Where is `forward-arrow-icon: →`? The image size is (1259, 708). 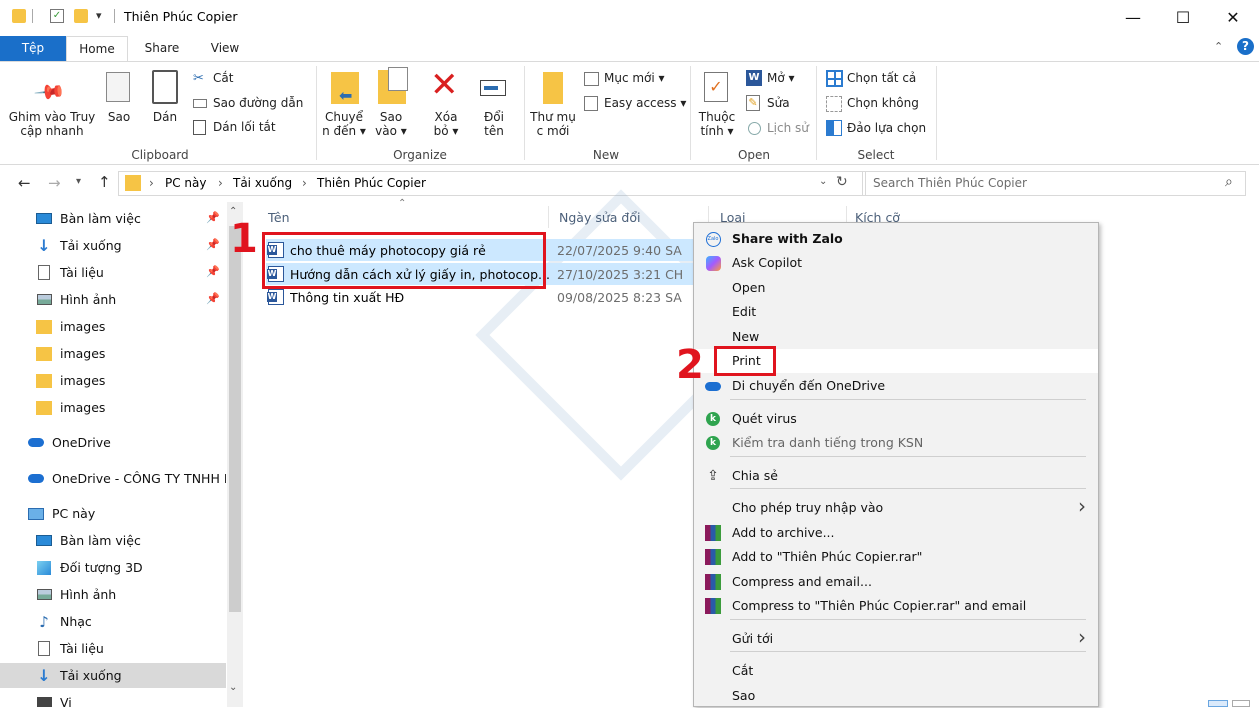
forward-arrow-icon: → is located at coordinates (54, 183).